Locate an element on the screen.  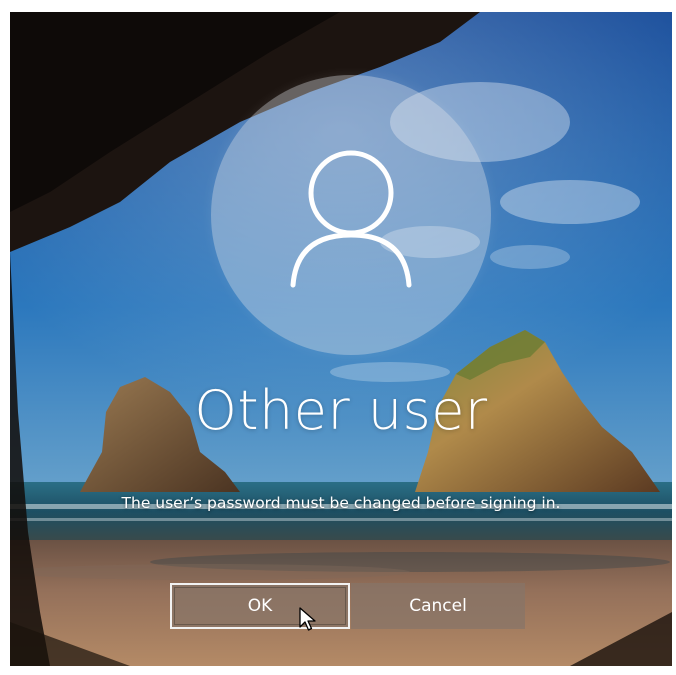
cancel-button-label: Cancel is located at coordinates (438, 606).